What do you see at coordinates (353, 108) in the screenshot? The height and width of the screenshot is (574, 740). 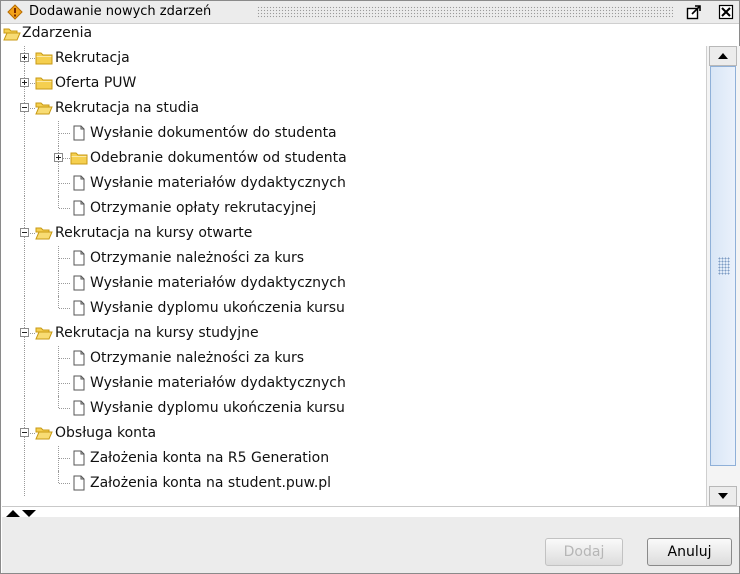 I see `tree-folder-row: Rekrutacja na studia` at bounding box center [353, 108].